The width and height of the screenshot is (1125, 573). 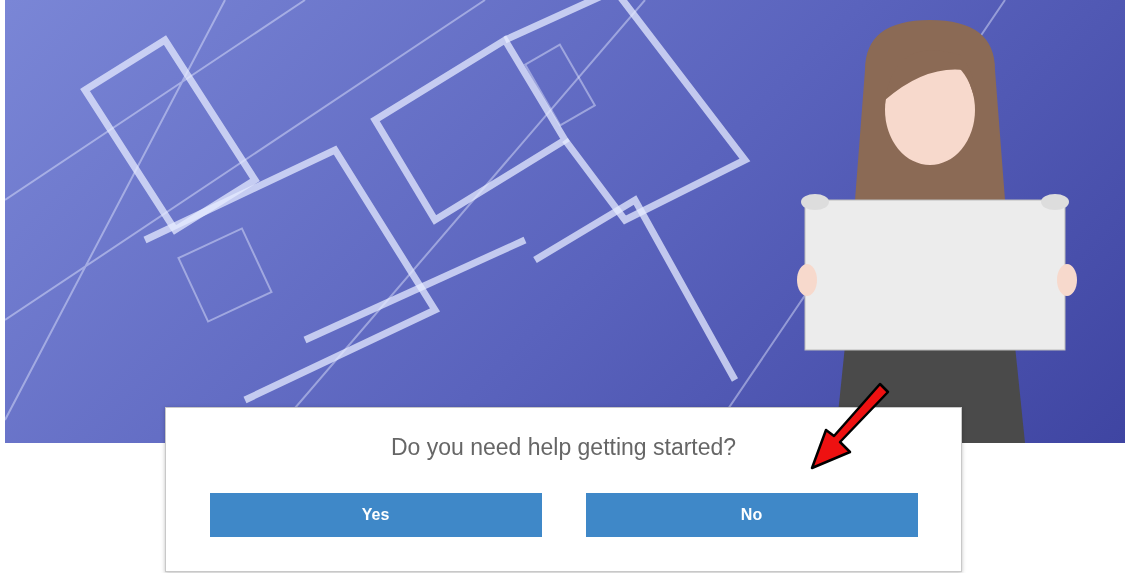 What do you see at coordinates (563, 447) in the screenshot?
I see `dialog-question: Do you need help getting started?` at bounding box center [563, 447].